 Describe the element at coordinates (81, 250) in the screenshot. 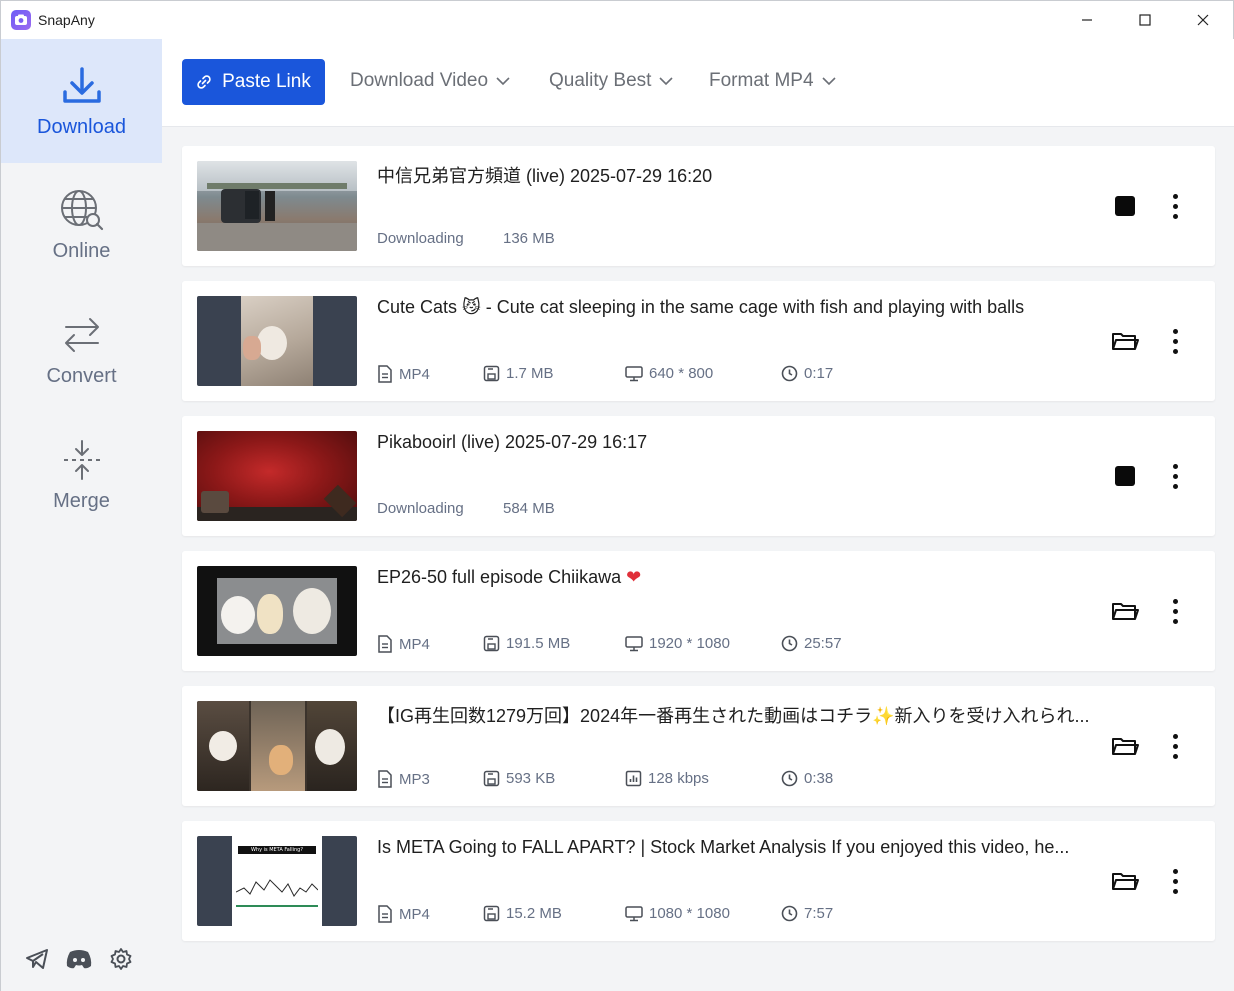

I see `sidebar-item-label: Online` at that location.